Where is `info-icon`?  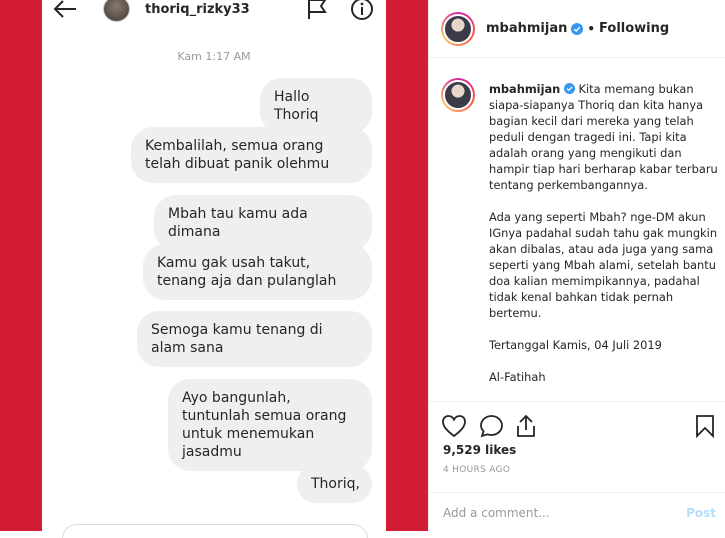
info-icon is located at coordinates (362, 10).